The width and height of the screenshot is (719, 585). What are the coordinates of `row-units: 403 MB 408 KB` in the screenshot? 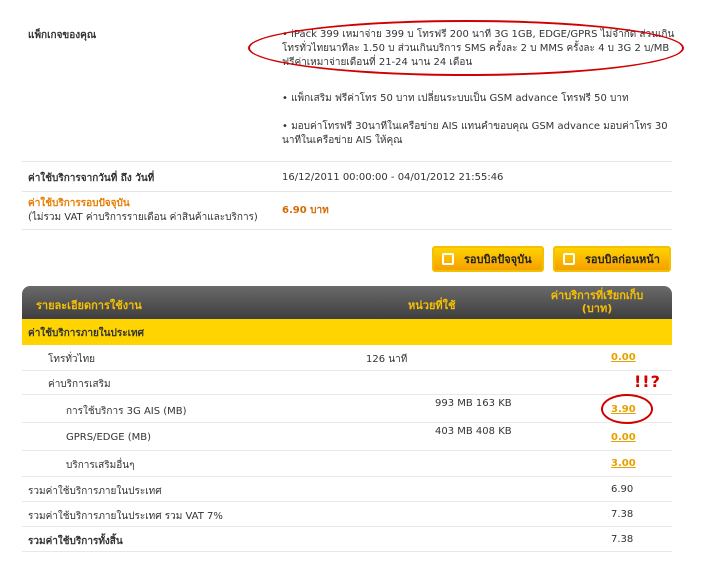 It's located at (473, 431).